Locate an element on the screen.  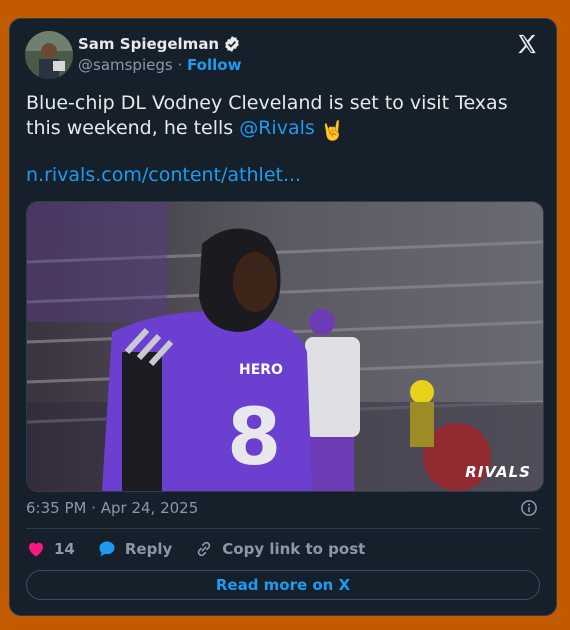
rock-hand-emoji: 🤘 is located at coordinates (332, 131).